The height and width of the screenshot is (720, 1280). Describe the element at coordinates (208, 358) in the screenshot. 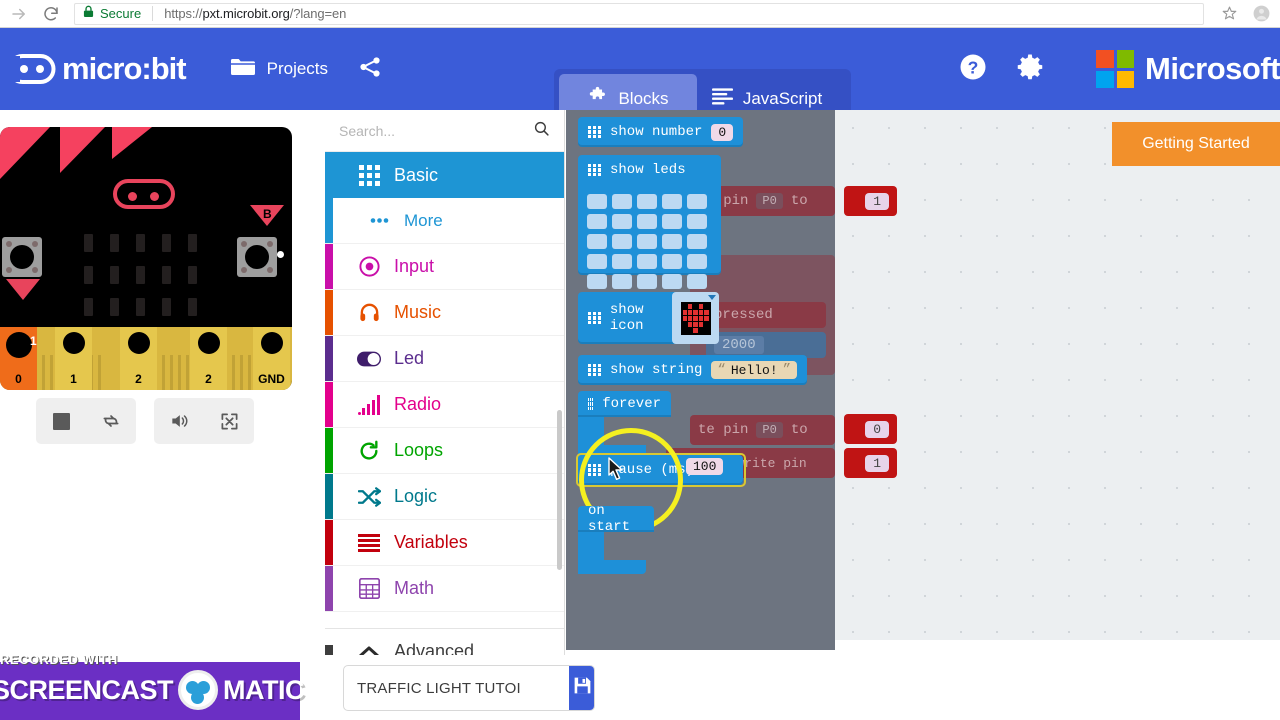

I see `pin-pad-3v: 2` at that location.